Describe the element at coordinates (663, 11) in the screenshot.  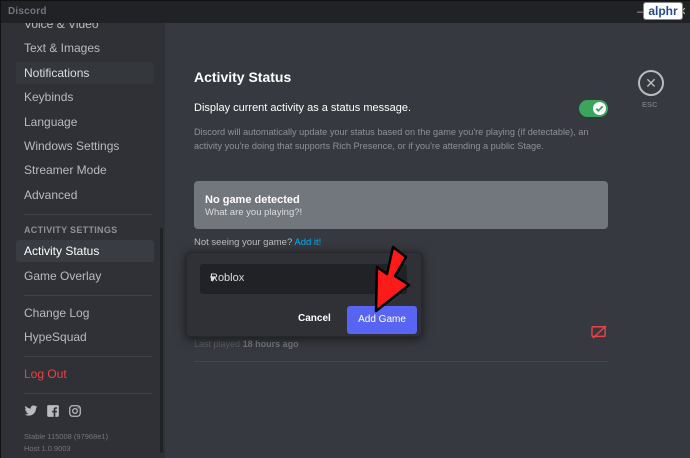
I see `alphr-watermark: alphr` at that location.